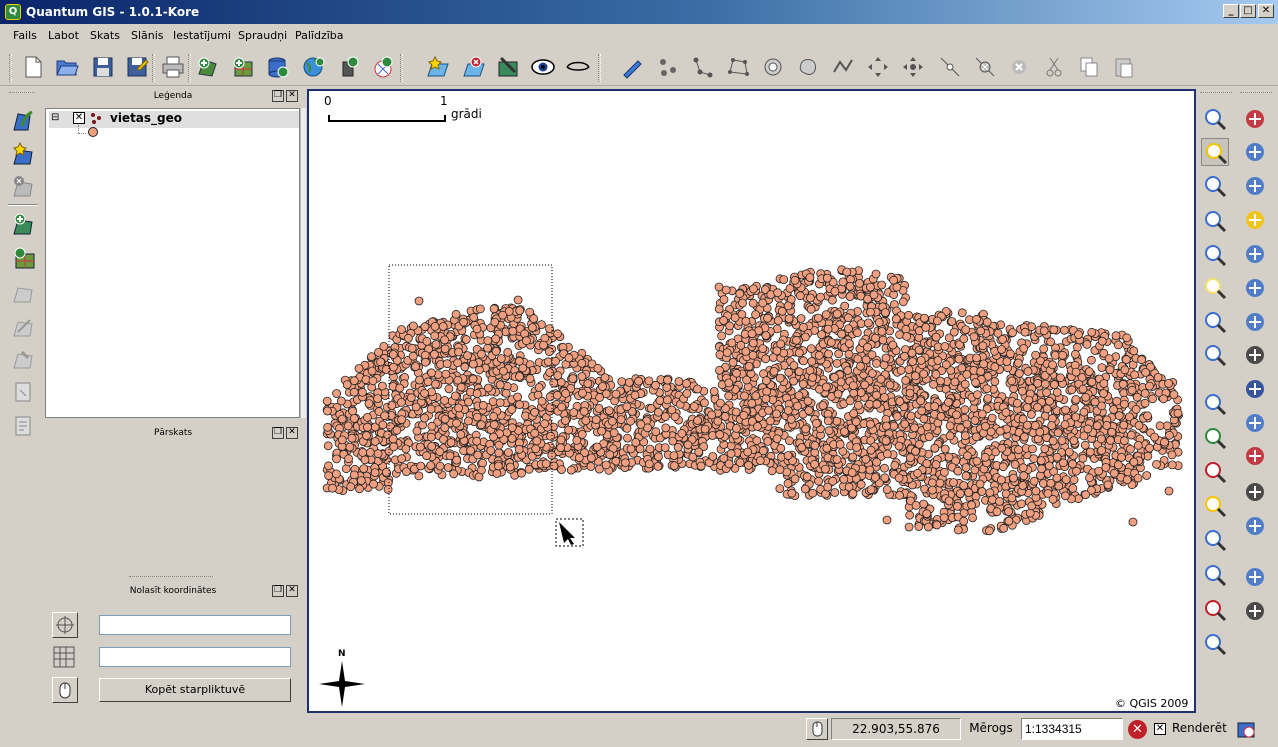  What do you see at coordinates (1215, 404) in the screenshot?
I see `pan-icon` at bounding box center [1215, 404].